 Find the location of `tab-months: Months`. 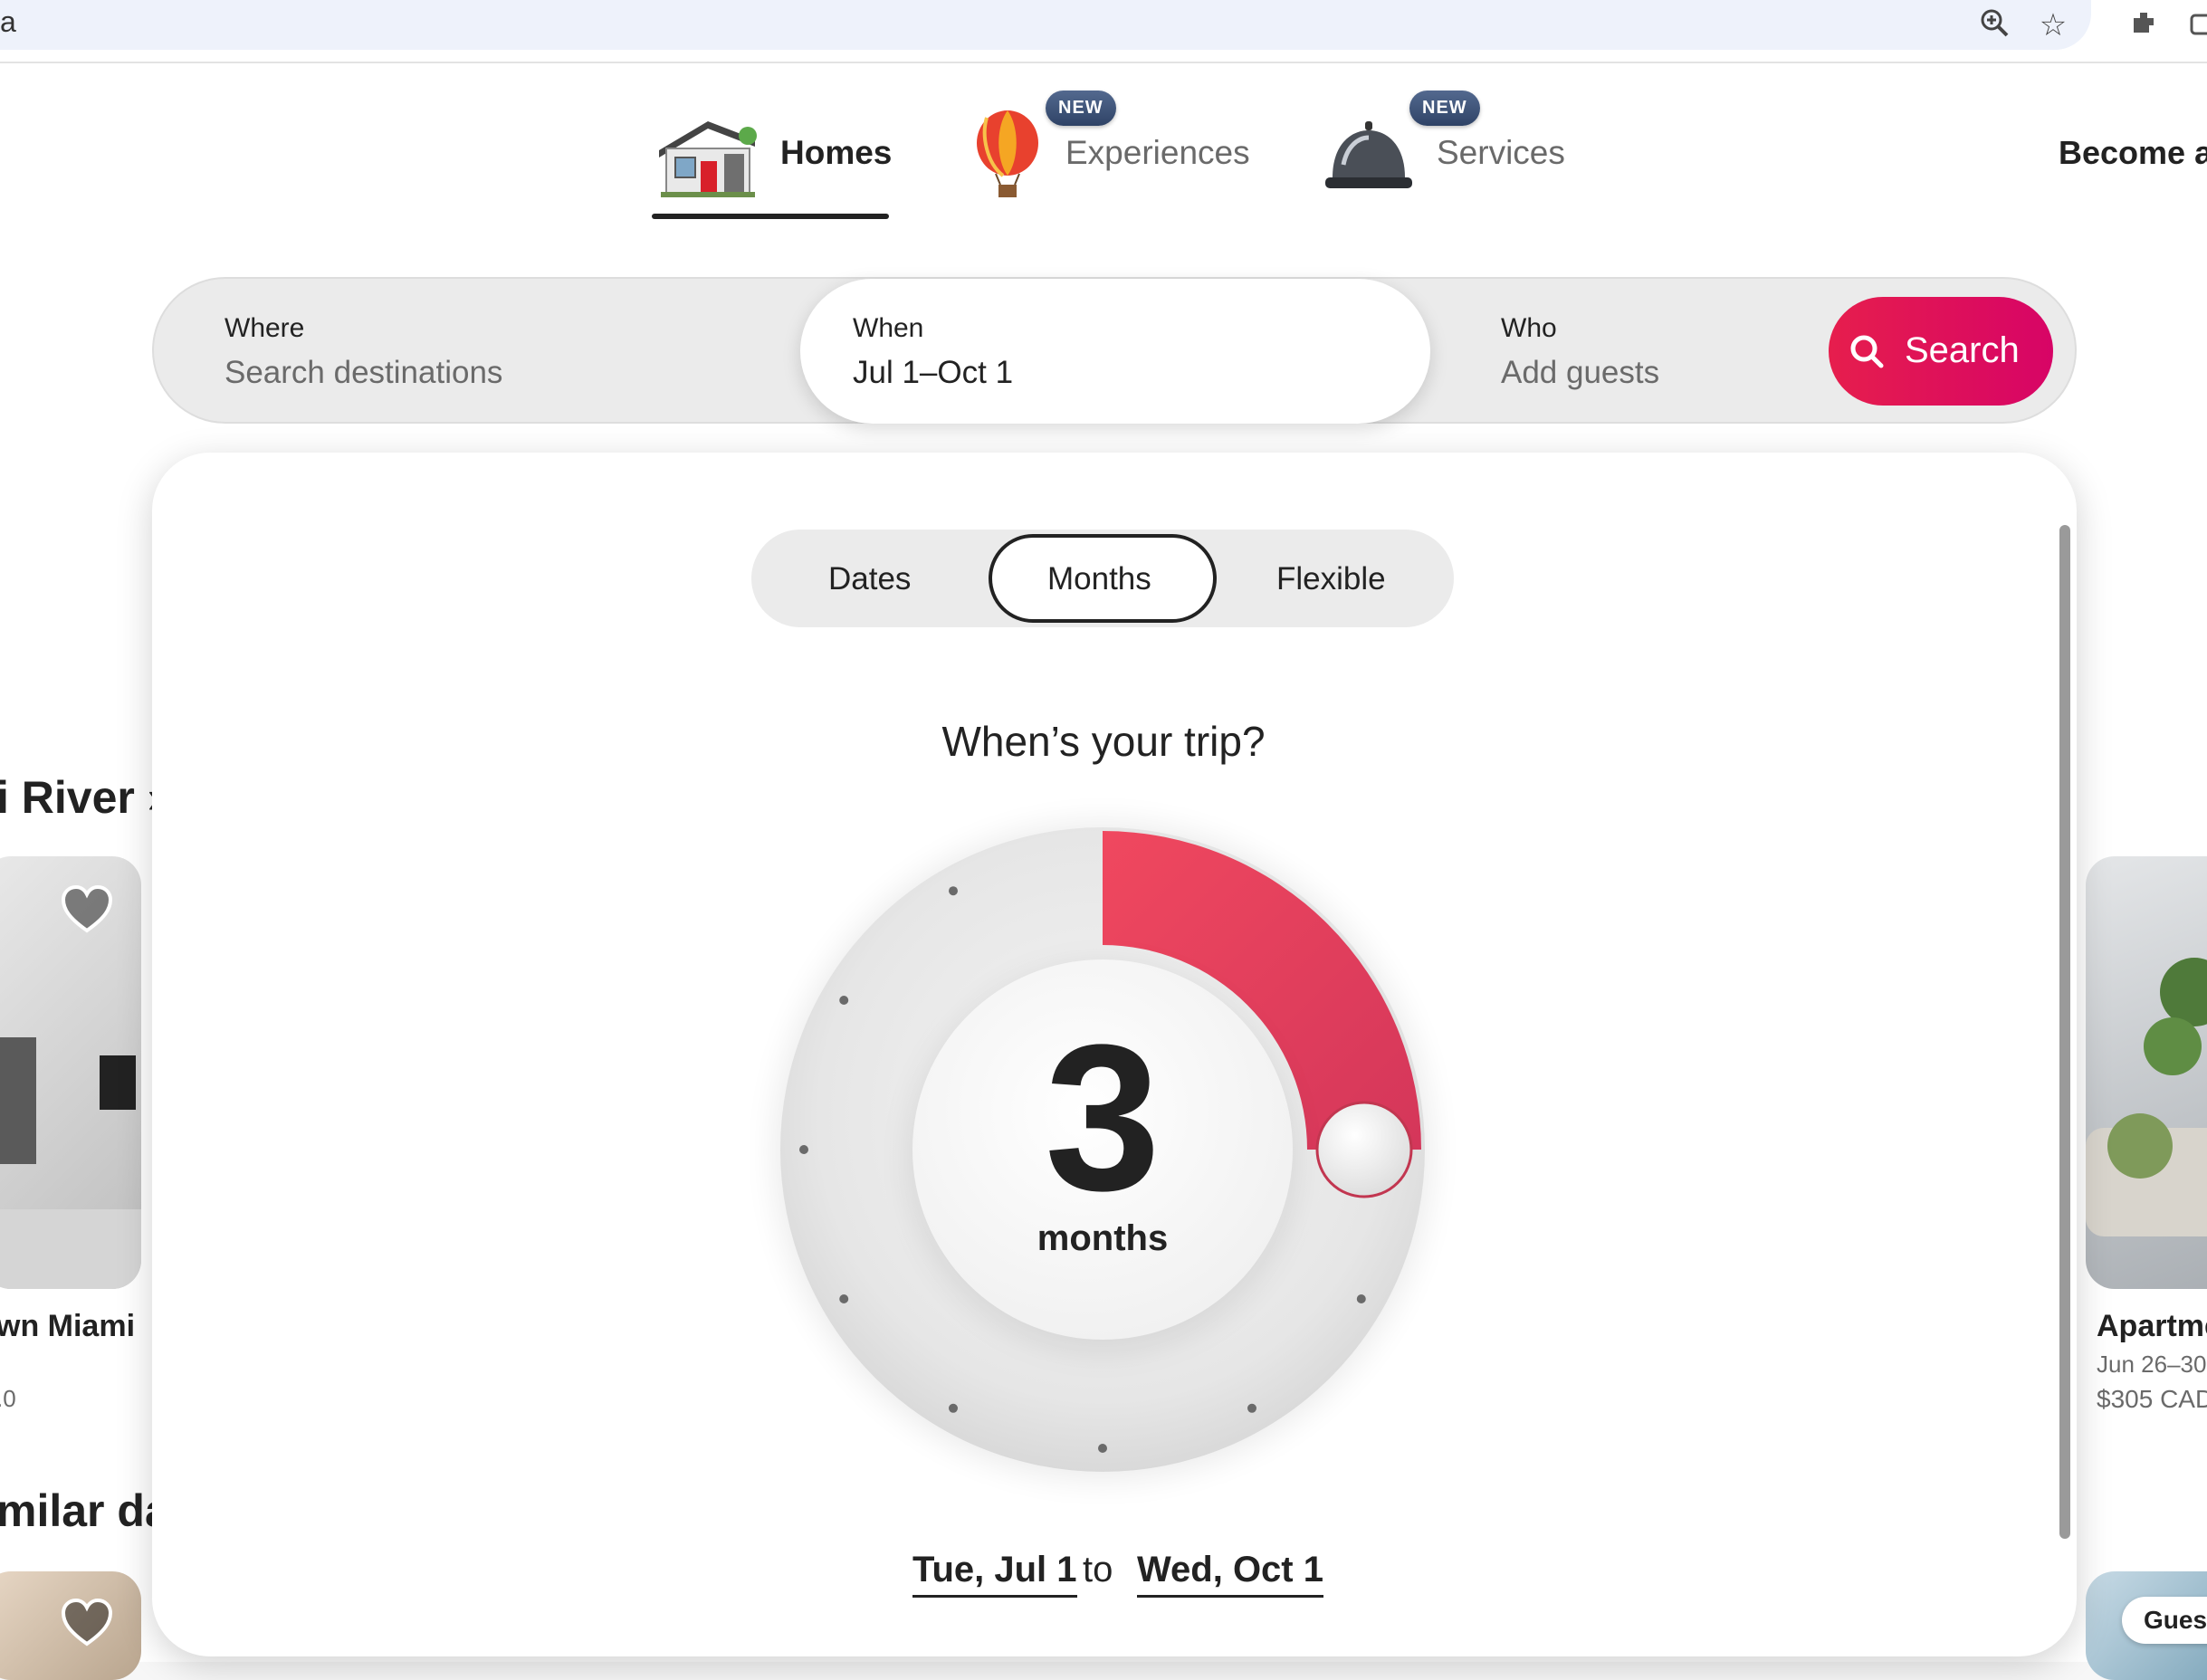

tab-months: Months is located at coordinates (1099, 579).